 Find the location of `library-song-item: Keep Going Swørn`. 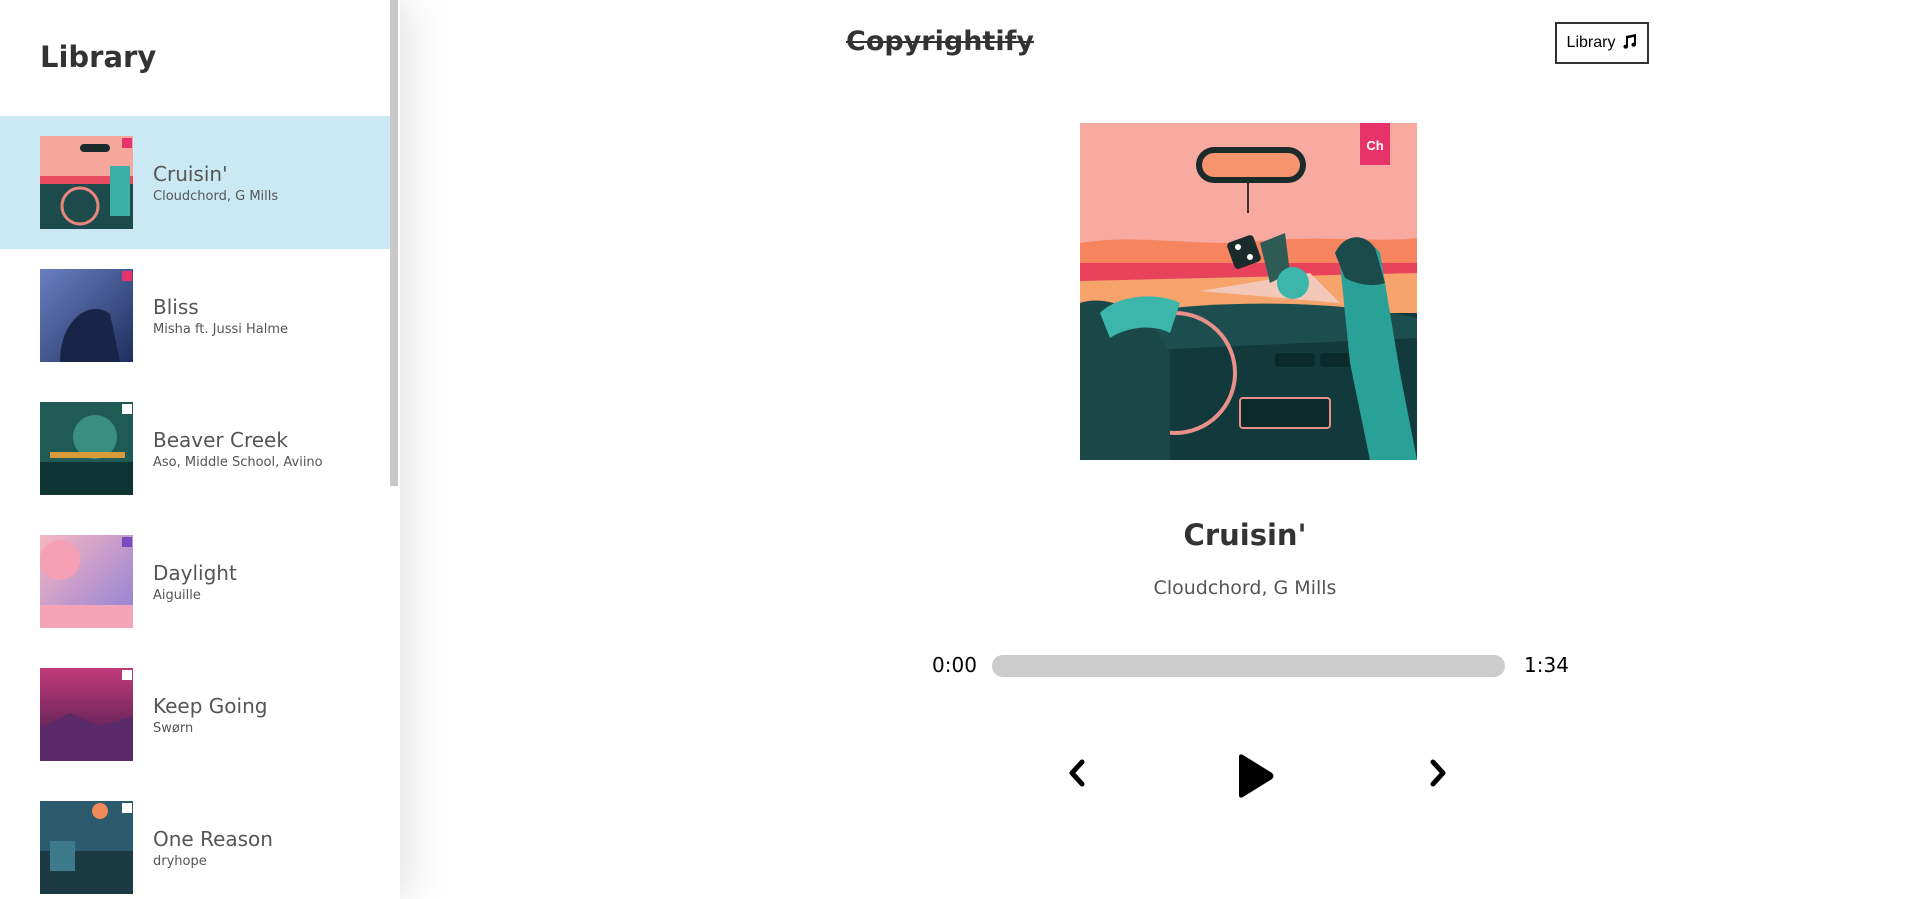

library-song-item: Keep Going Swørn is located at coordinates (195, 714).